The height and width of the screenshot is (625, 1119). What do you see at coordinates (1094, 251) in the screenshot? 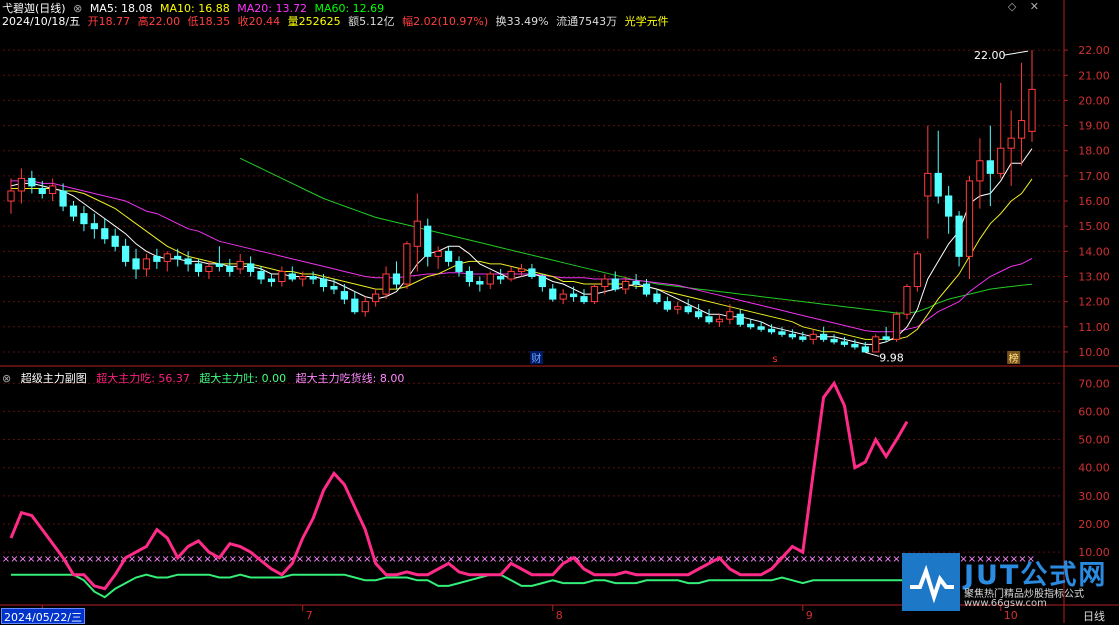
I see `price-tick-label: 14.00` at bounding box center [1094, 251].